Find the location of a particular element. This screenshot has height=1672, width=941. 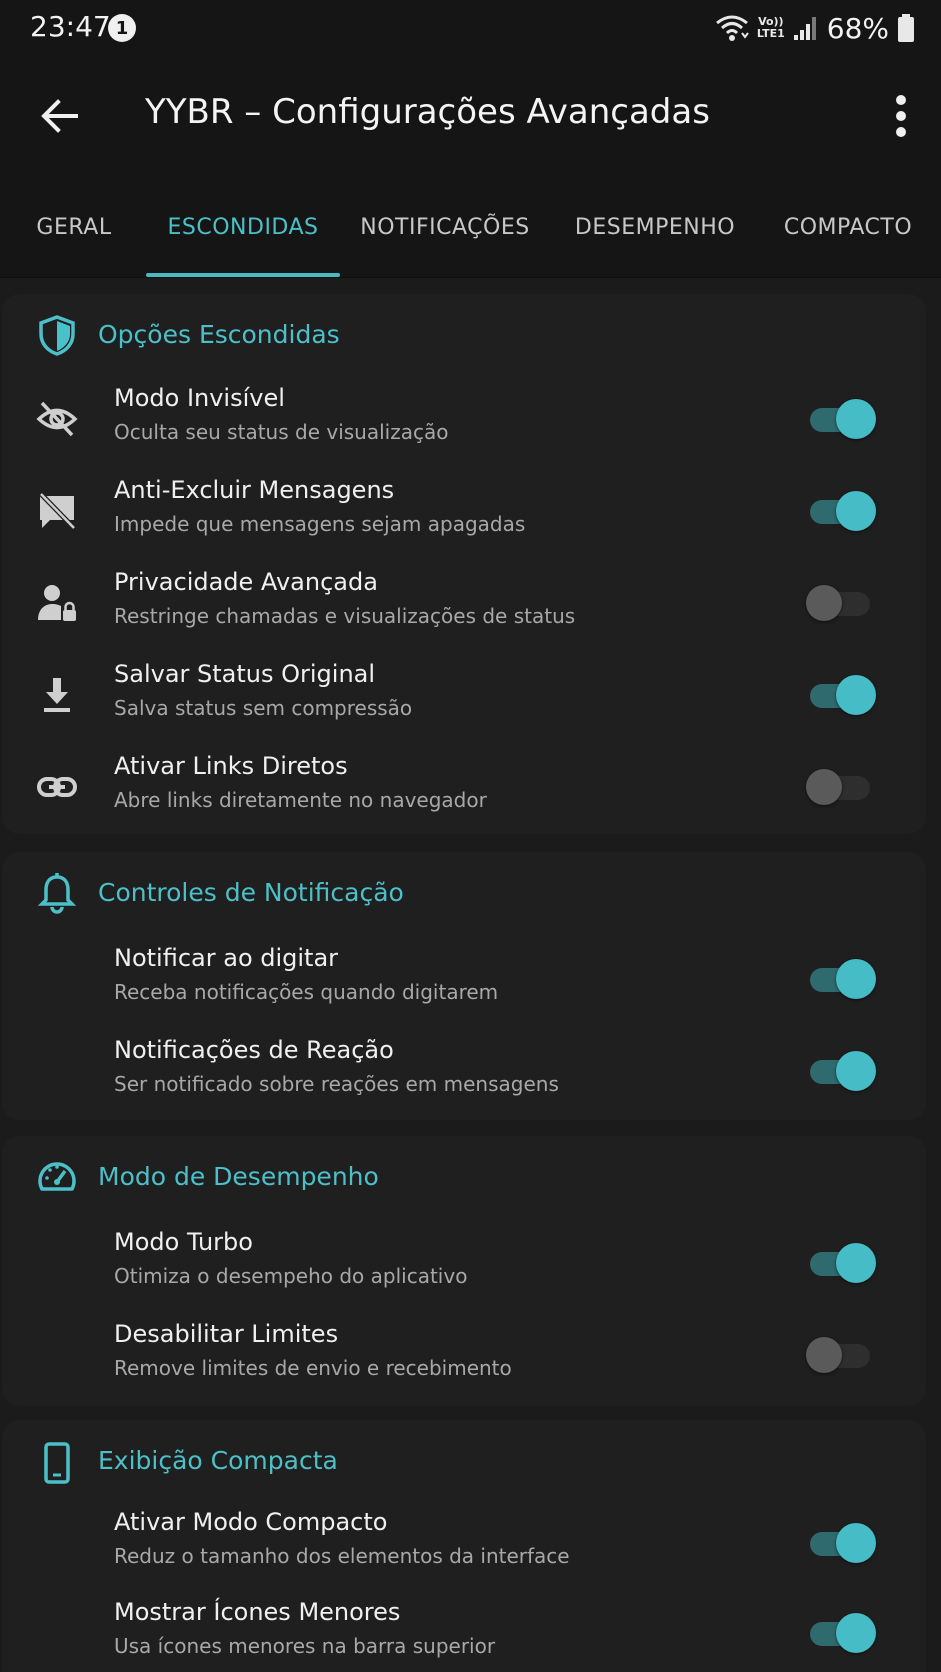

setting-title: Privacidade Avançada is located at coordinates (246, 582).